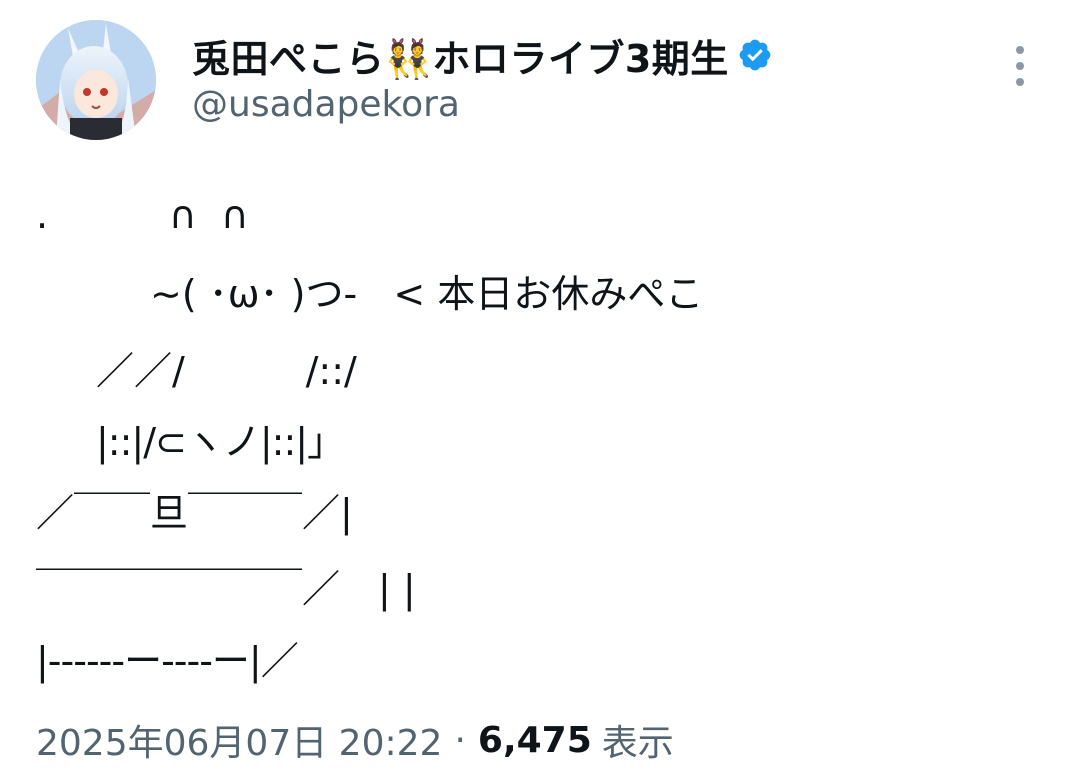 The height and width of the screenshot is (783, 1080). Describe the element at coordinates (220, 442) in the screenshot. I see `post-text-line: |::|/⊂ヽノ|::|」` at that location.